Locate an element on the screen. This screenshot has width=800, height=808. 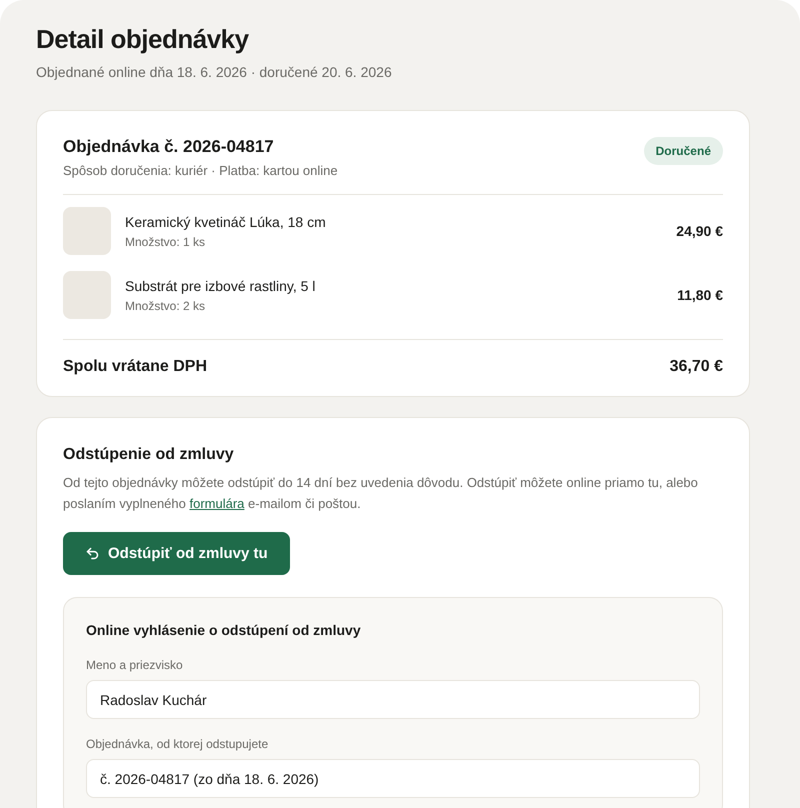
input-field: č. 2026-04817 (zo dňa 18. 6. 2026) is located at coordinates (393, 778).